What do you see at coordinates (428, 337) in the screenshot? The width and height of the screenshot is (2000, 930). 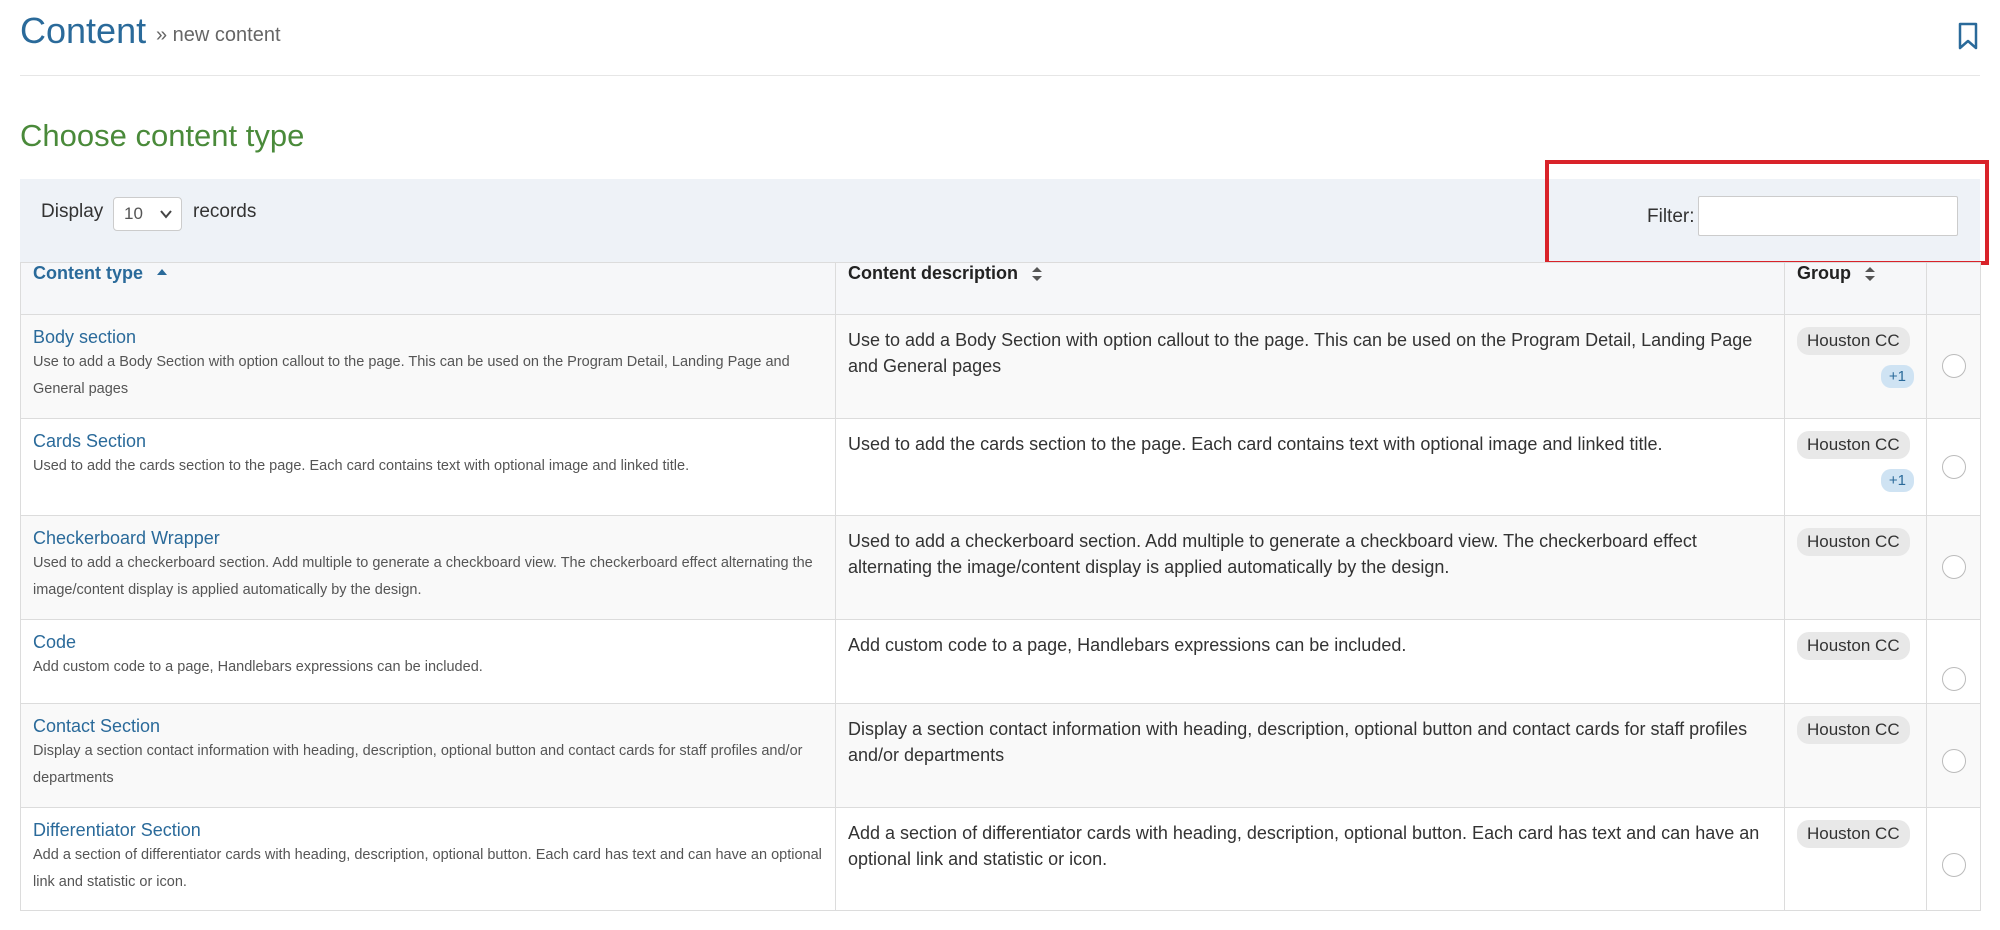 I see `content-type-link: Body section` at bounding box center [428, 337].